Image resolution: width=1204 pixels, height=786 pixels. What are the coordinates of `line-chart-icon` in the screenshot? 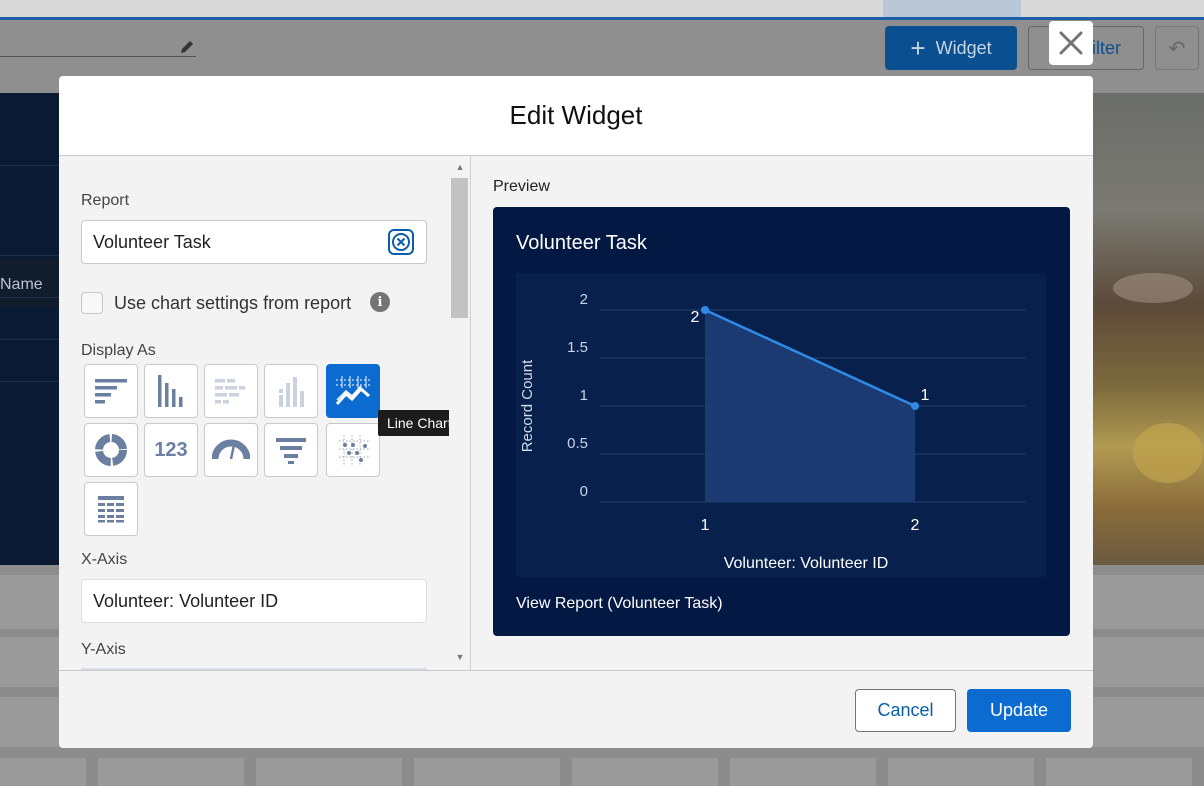 It's located at (352, 391).